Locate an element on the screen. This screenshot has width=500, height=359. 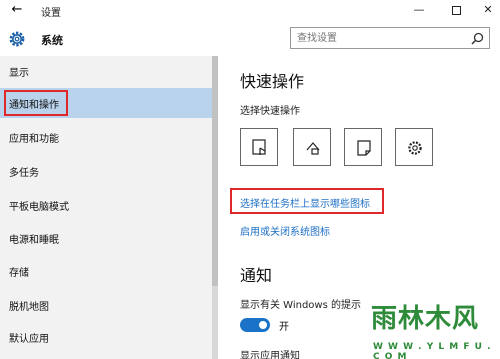
search-input is located at coordinates (382, 38).